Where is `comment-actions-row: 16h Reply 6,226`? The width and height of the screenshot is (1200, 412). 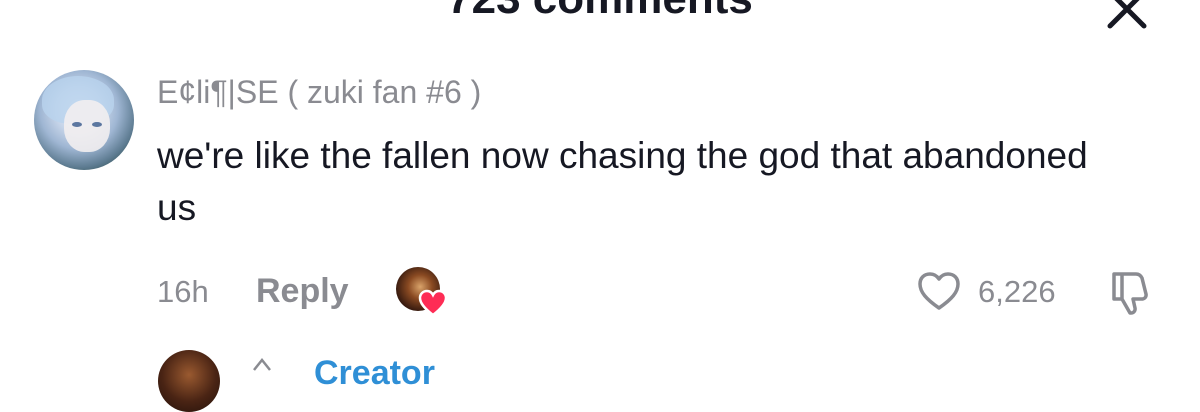 comment-actions-row: 16h Reply 6,226 is located at coordinates (600, 292).